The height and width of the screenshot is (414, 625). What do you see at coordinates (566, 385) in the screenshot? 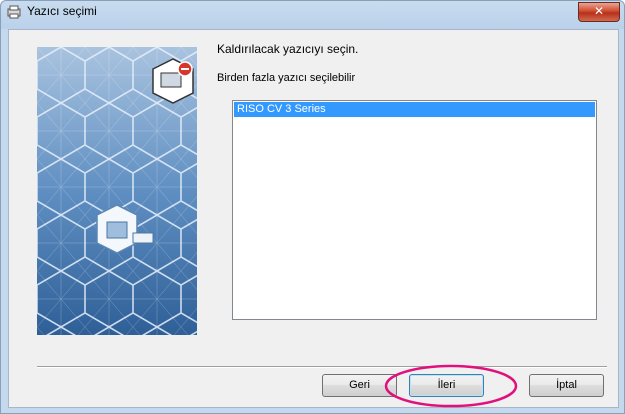
I see `cancel-button: İptal` at bounding box center [566, 385].